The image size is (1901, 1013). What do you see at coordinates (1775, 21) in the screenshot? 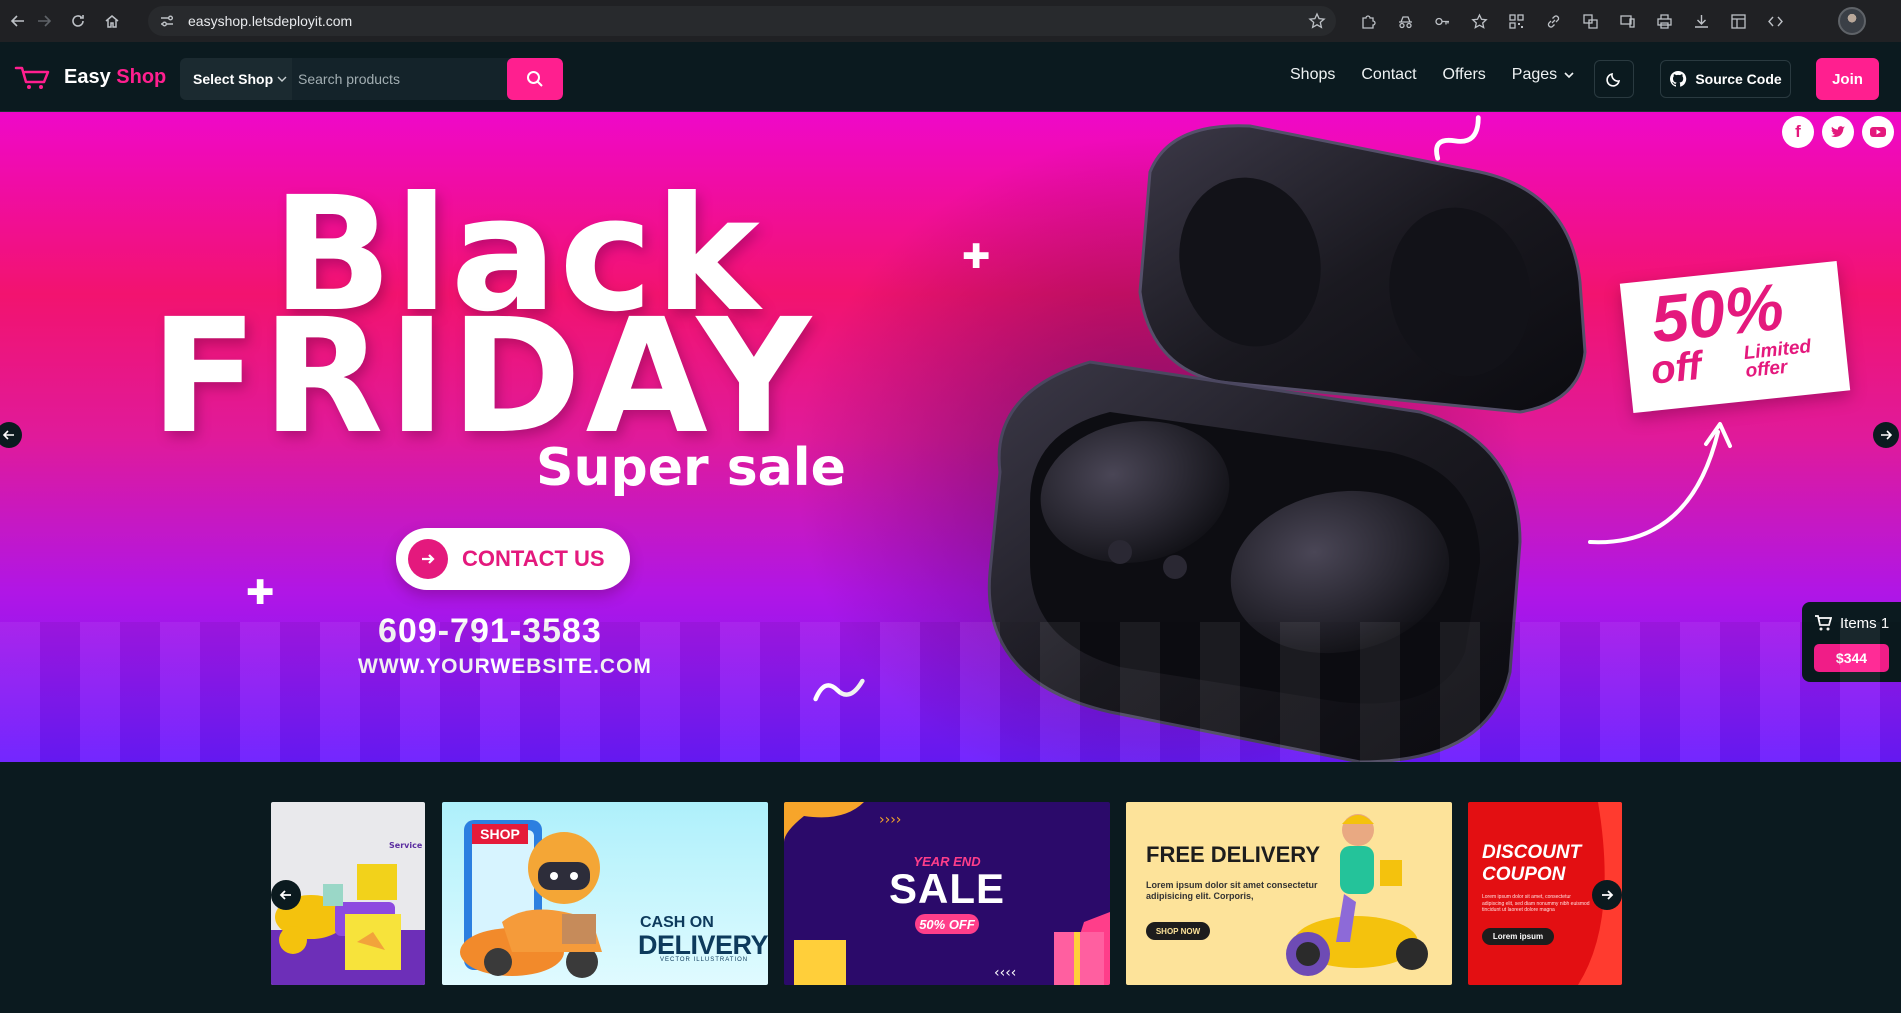
I see `dev-code-icon` at bounding box center [1775, 21].